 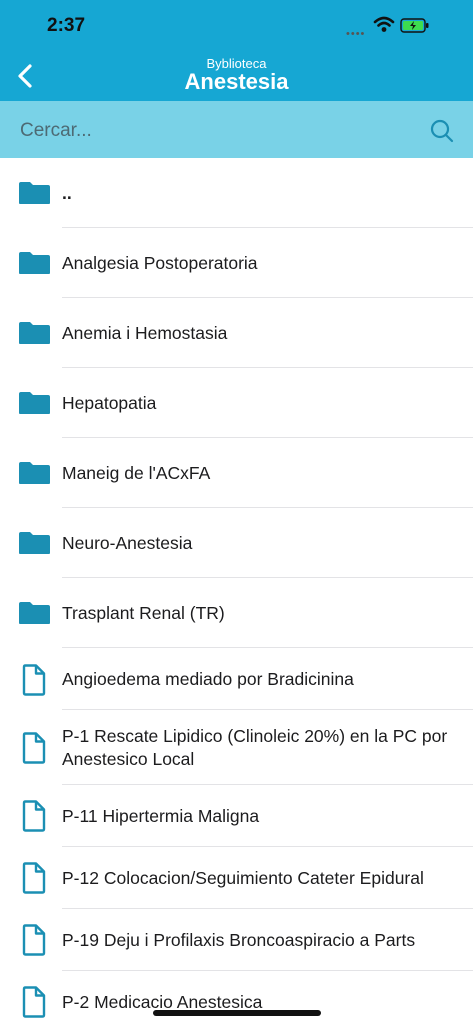 I want to click on list-item-label: Analgesia Postoperatoria, so click(x=160, y=263).